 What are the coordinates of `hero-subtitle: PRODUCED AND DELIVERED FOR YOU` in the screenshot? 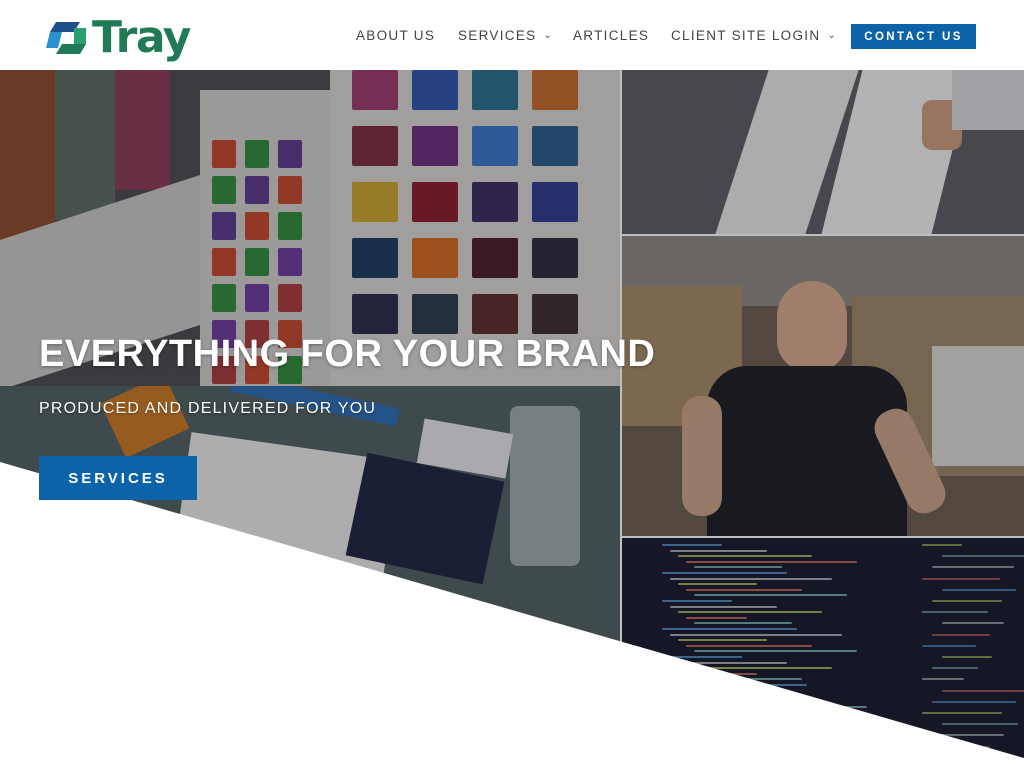 It's located at (208, 408).